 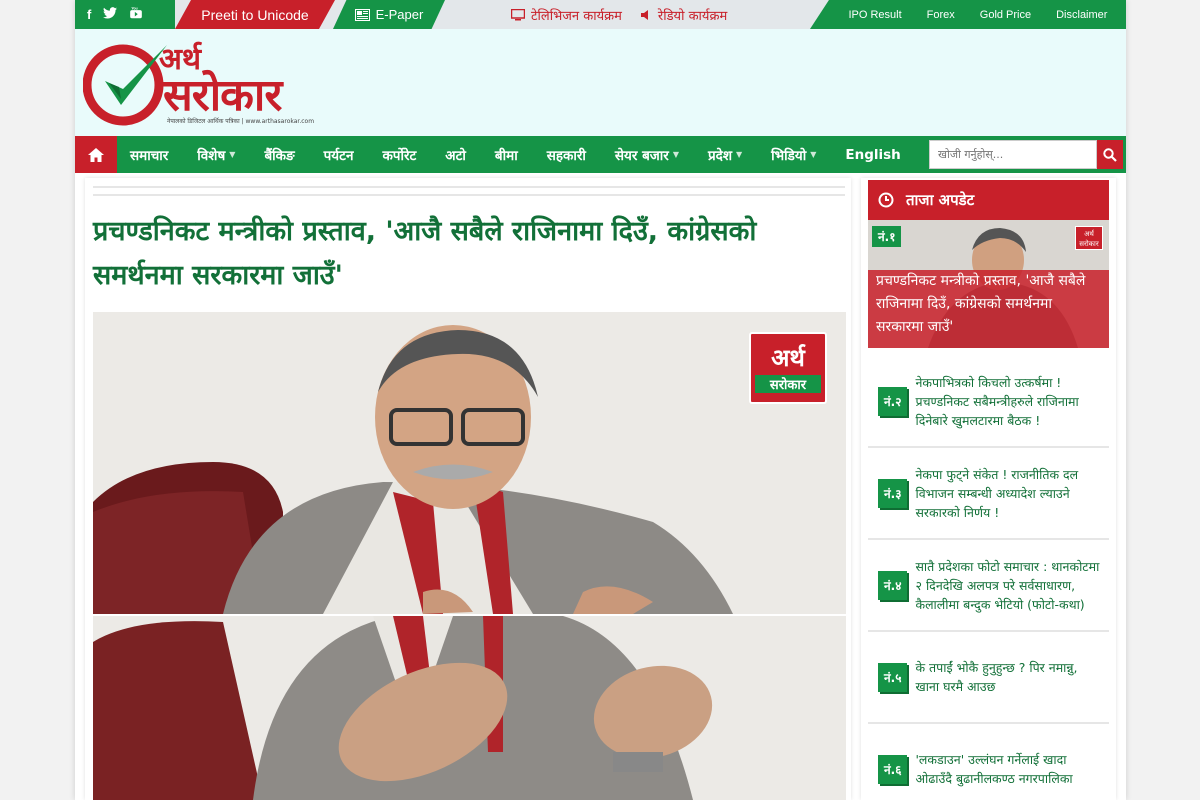 I want to click on broadcast-links: टेलिभिजन कार्यक्रम रेडियो कार्यक्रम, so click(x=619, y=14).